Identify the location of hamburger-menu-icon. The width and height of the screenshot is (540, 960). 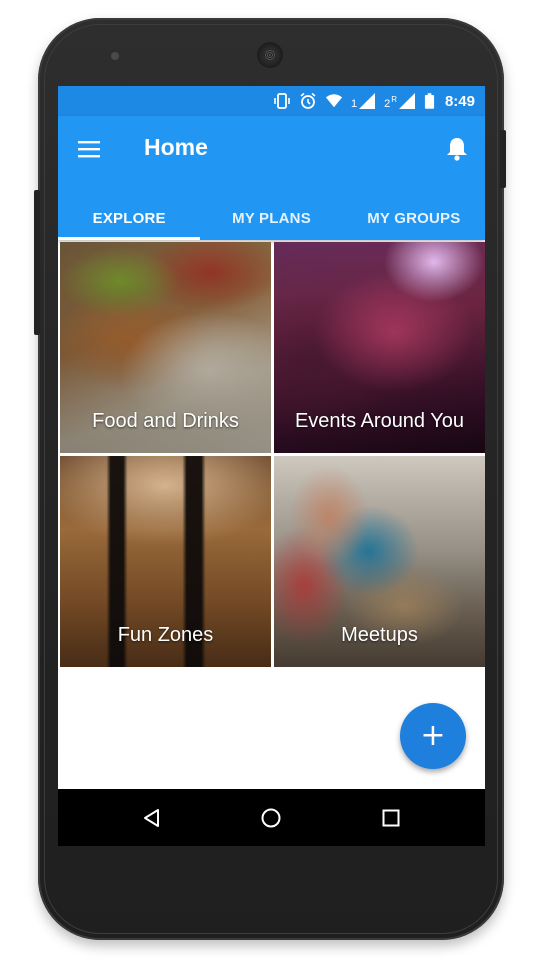
(91, 149).